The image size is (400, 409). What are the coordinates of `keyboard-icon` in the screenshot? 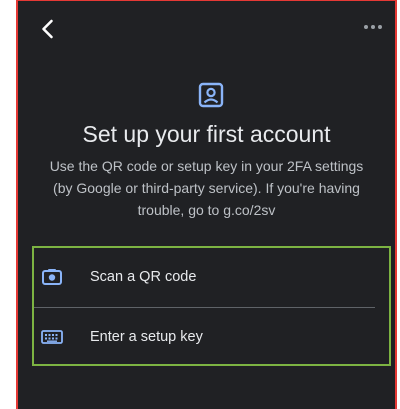 It's located at (52, 337).